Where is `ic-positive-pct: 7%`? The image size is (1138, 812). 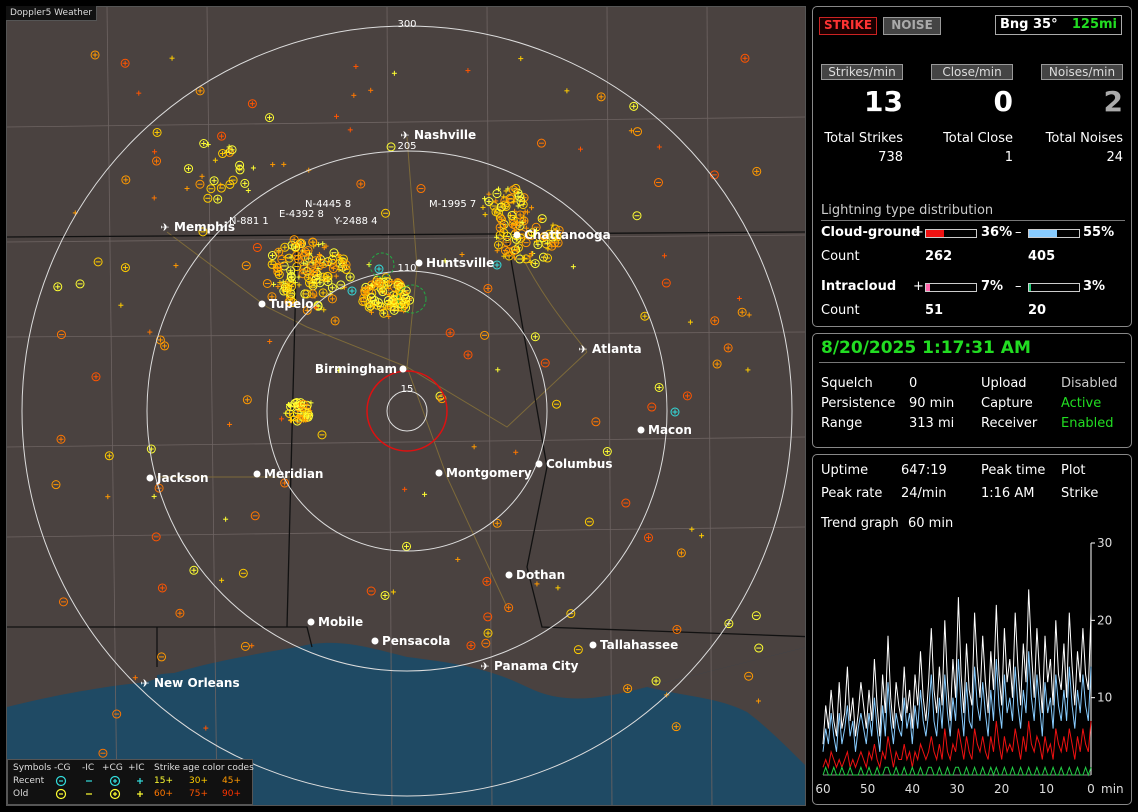 ic-positive-pct: 7% is located at coordinates (992, 286).